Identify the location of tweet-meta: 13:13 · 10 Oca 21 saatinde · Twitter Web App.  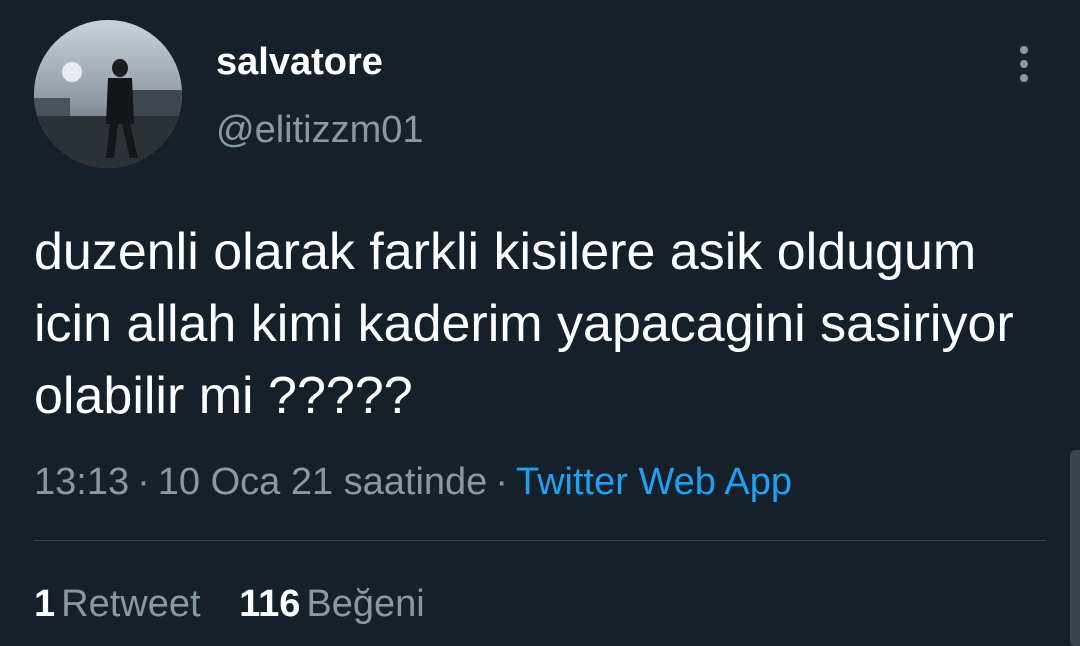
(413, 482).